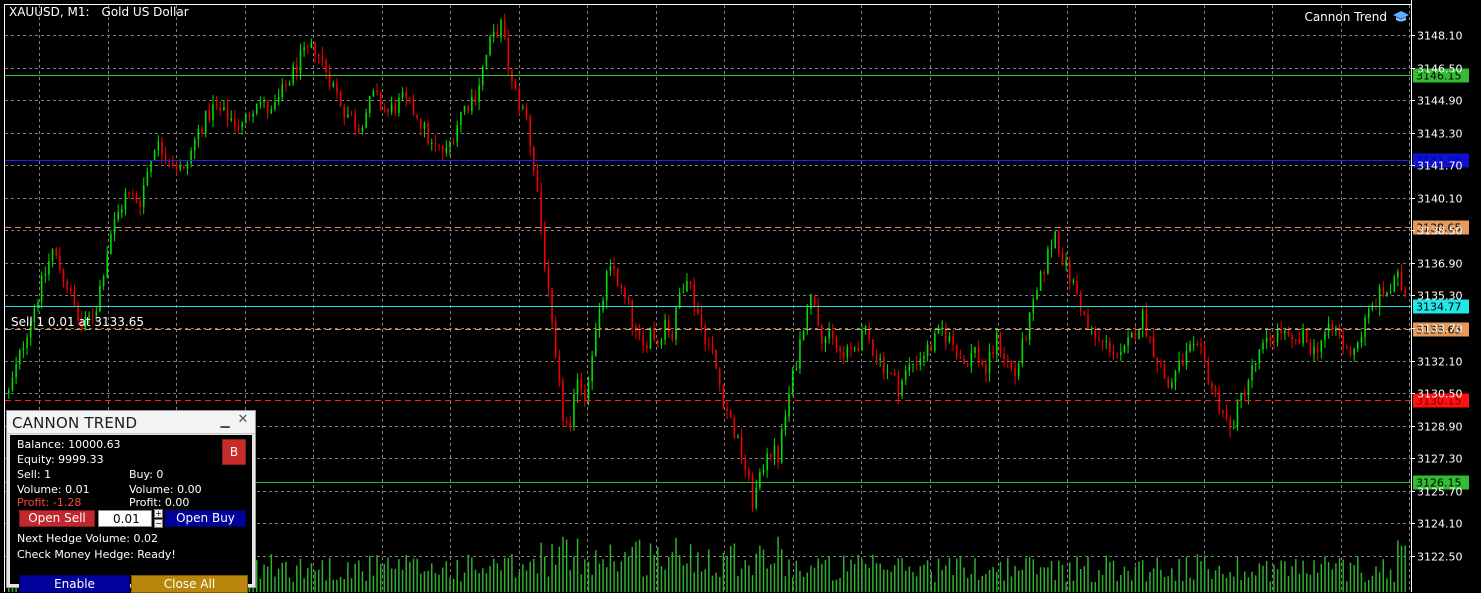 The height and width of the screenshot is (593, 1481). I want to click on price-tick-label: 3130.50, so click(1440, 394).